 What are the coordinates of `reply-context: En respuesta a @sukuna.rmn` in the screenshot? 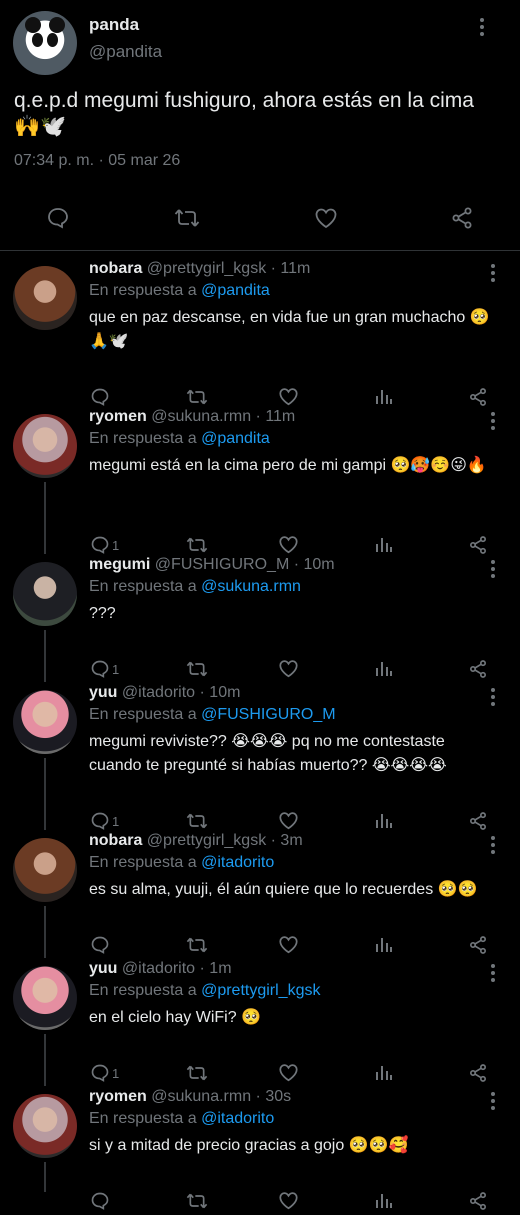 It's located at (195, 587).